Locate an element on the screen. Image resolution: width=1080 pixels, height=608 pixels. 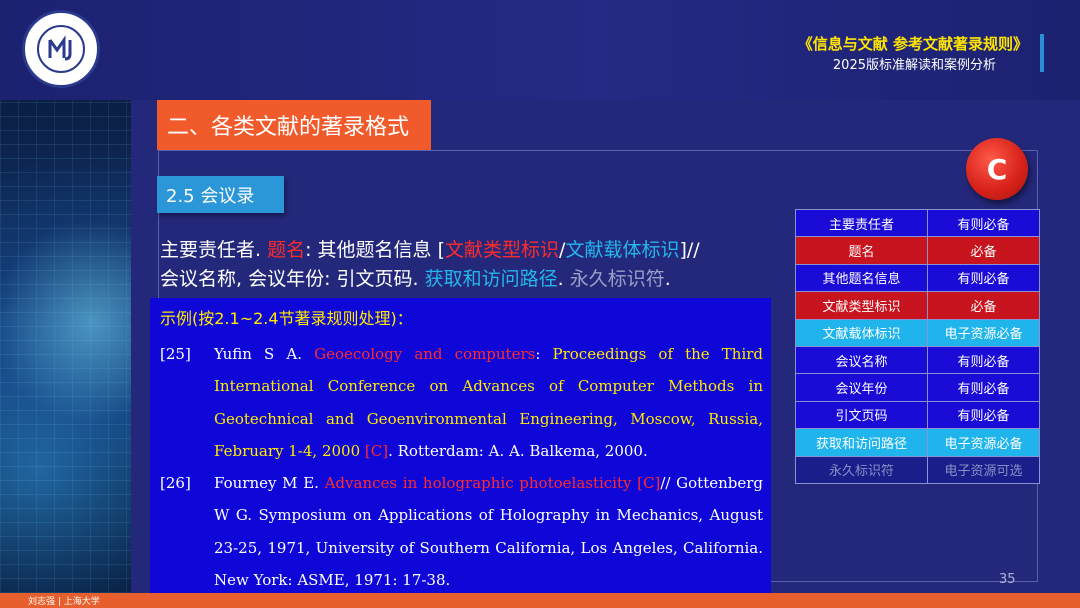
rules-table-item: 会议名称 is located at coordinates (861, 360).